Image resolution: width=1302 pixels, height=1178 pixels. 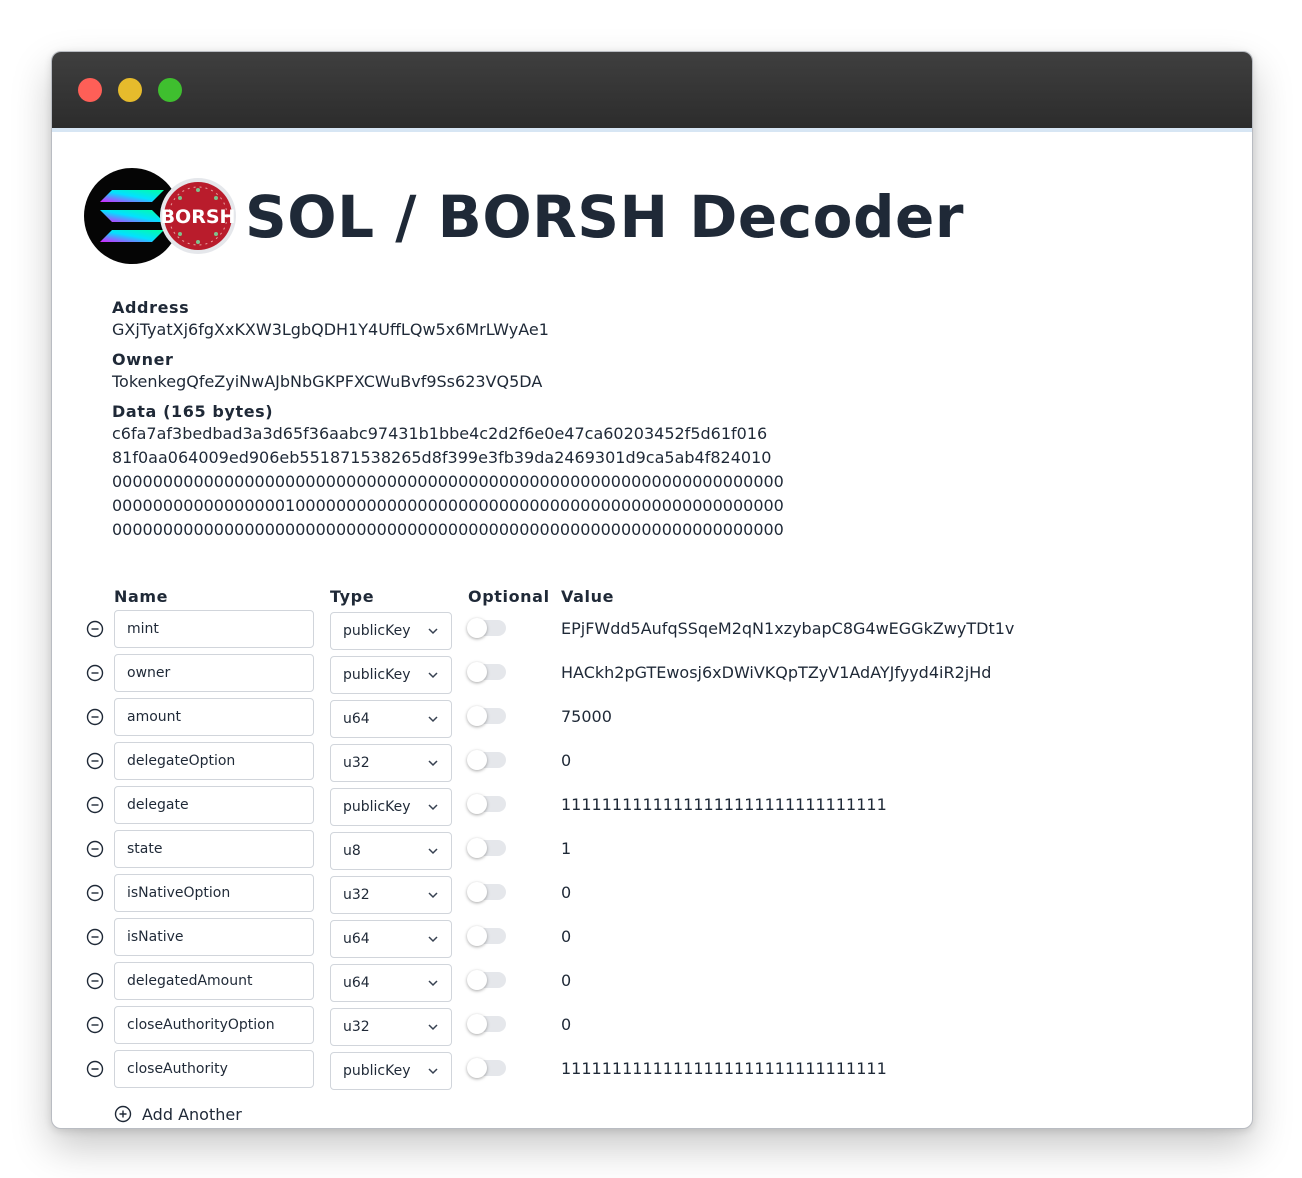 I want to click on field-value: 75000, so click(x=586, y=716).